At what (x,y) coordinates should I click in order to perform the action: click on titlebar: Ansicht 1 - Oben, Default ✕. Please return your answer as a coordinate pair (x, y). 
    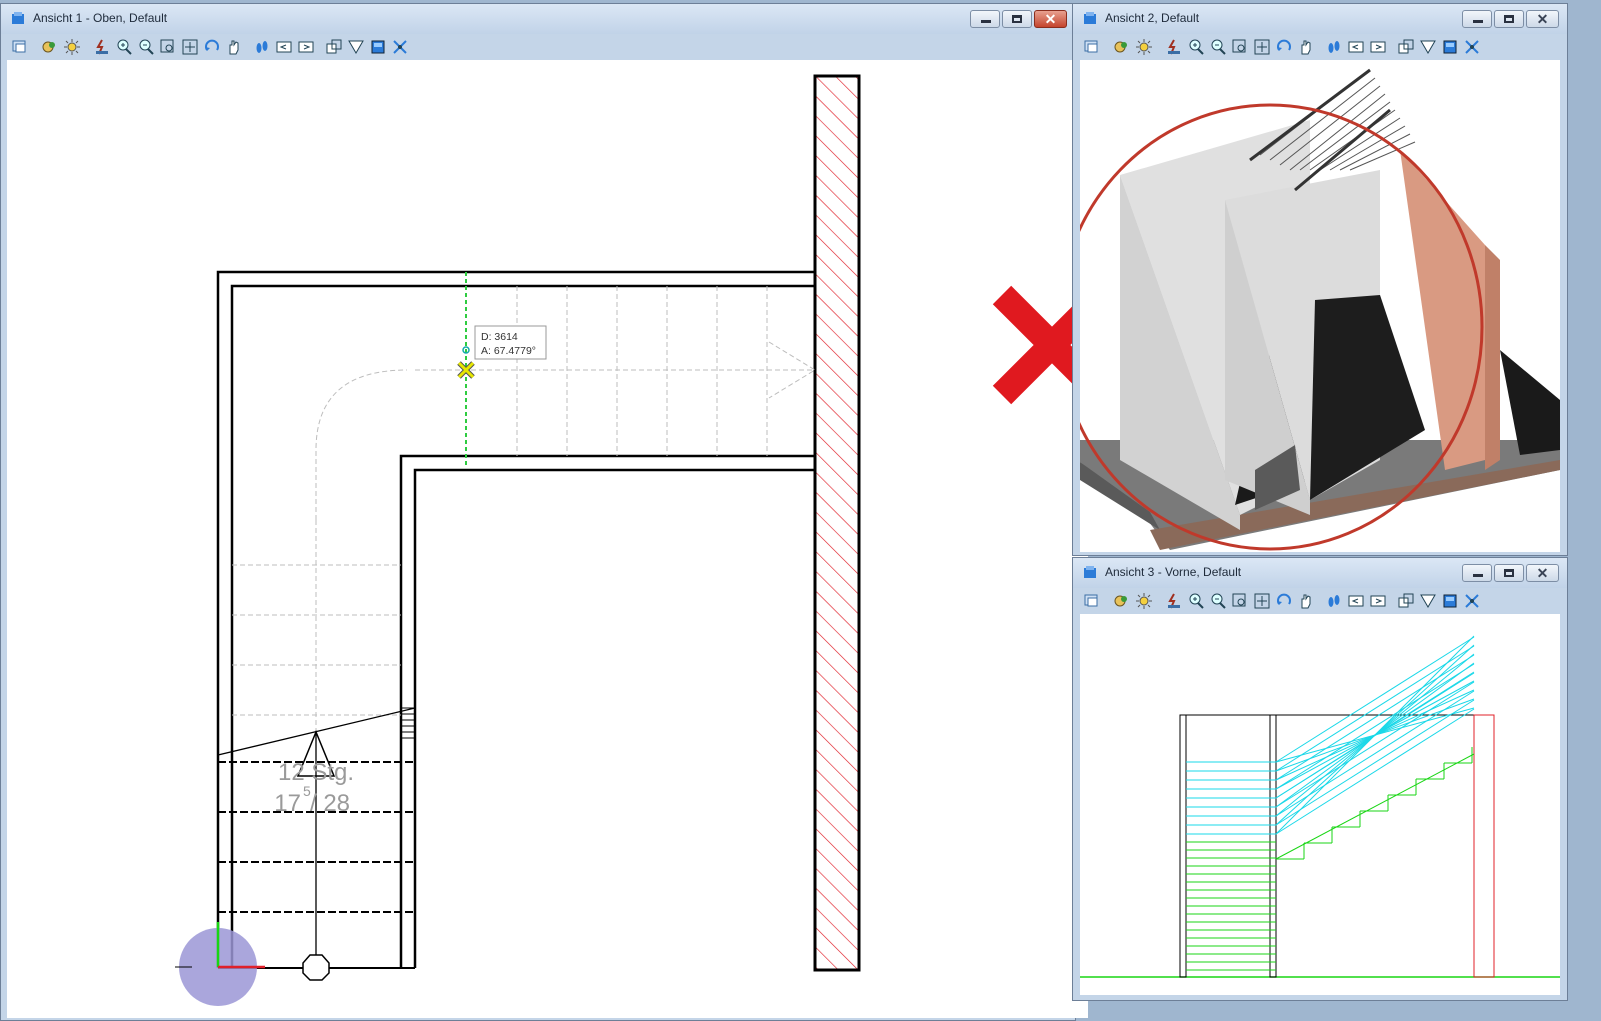
    Looking at the image, I should click on (538, 19).